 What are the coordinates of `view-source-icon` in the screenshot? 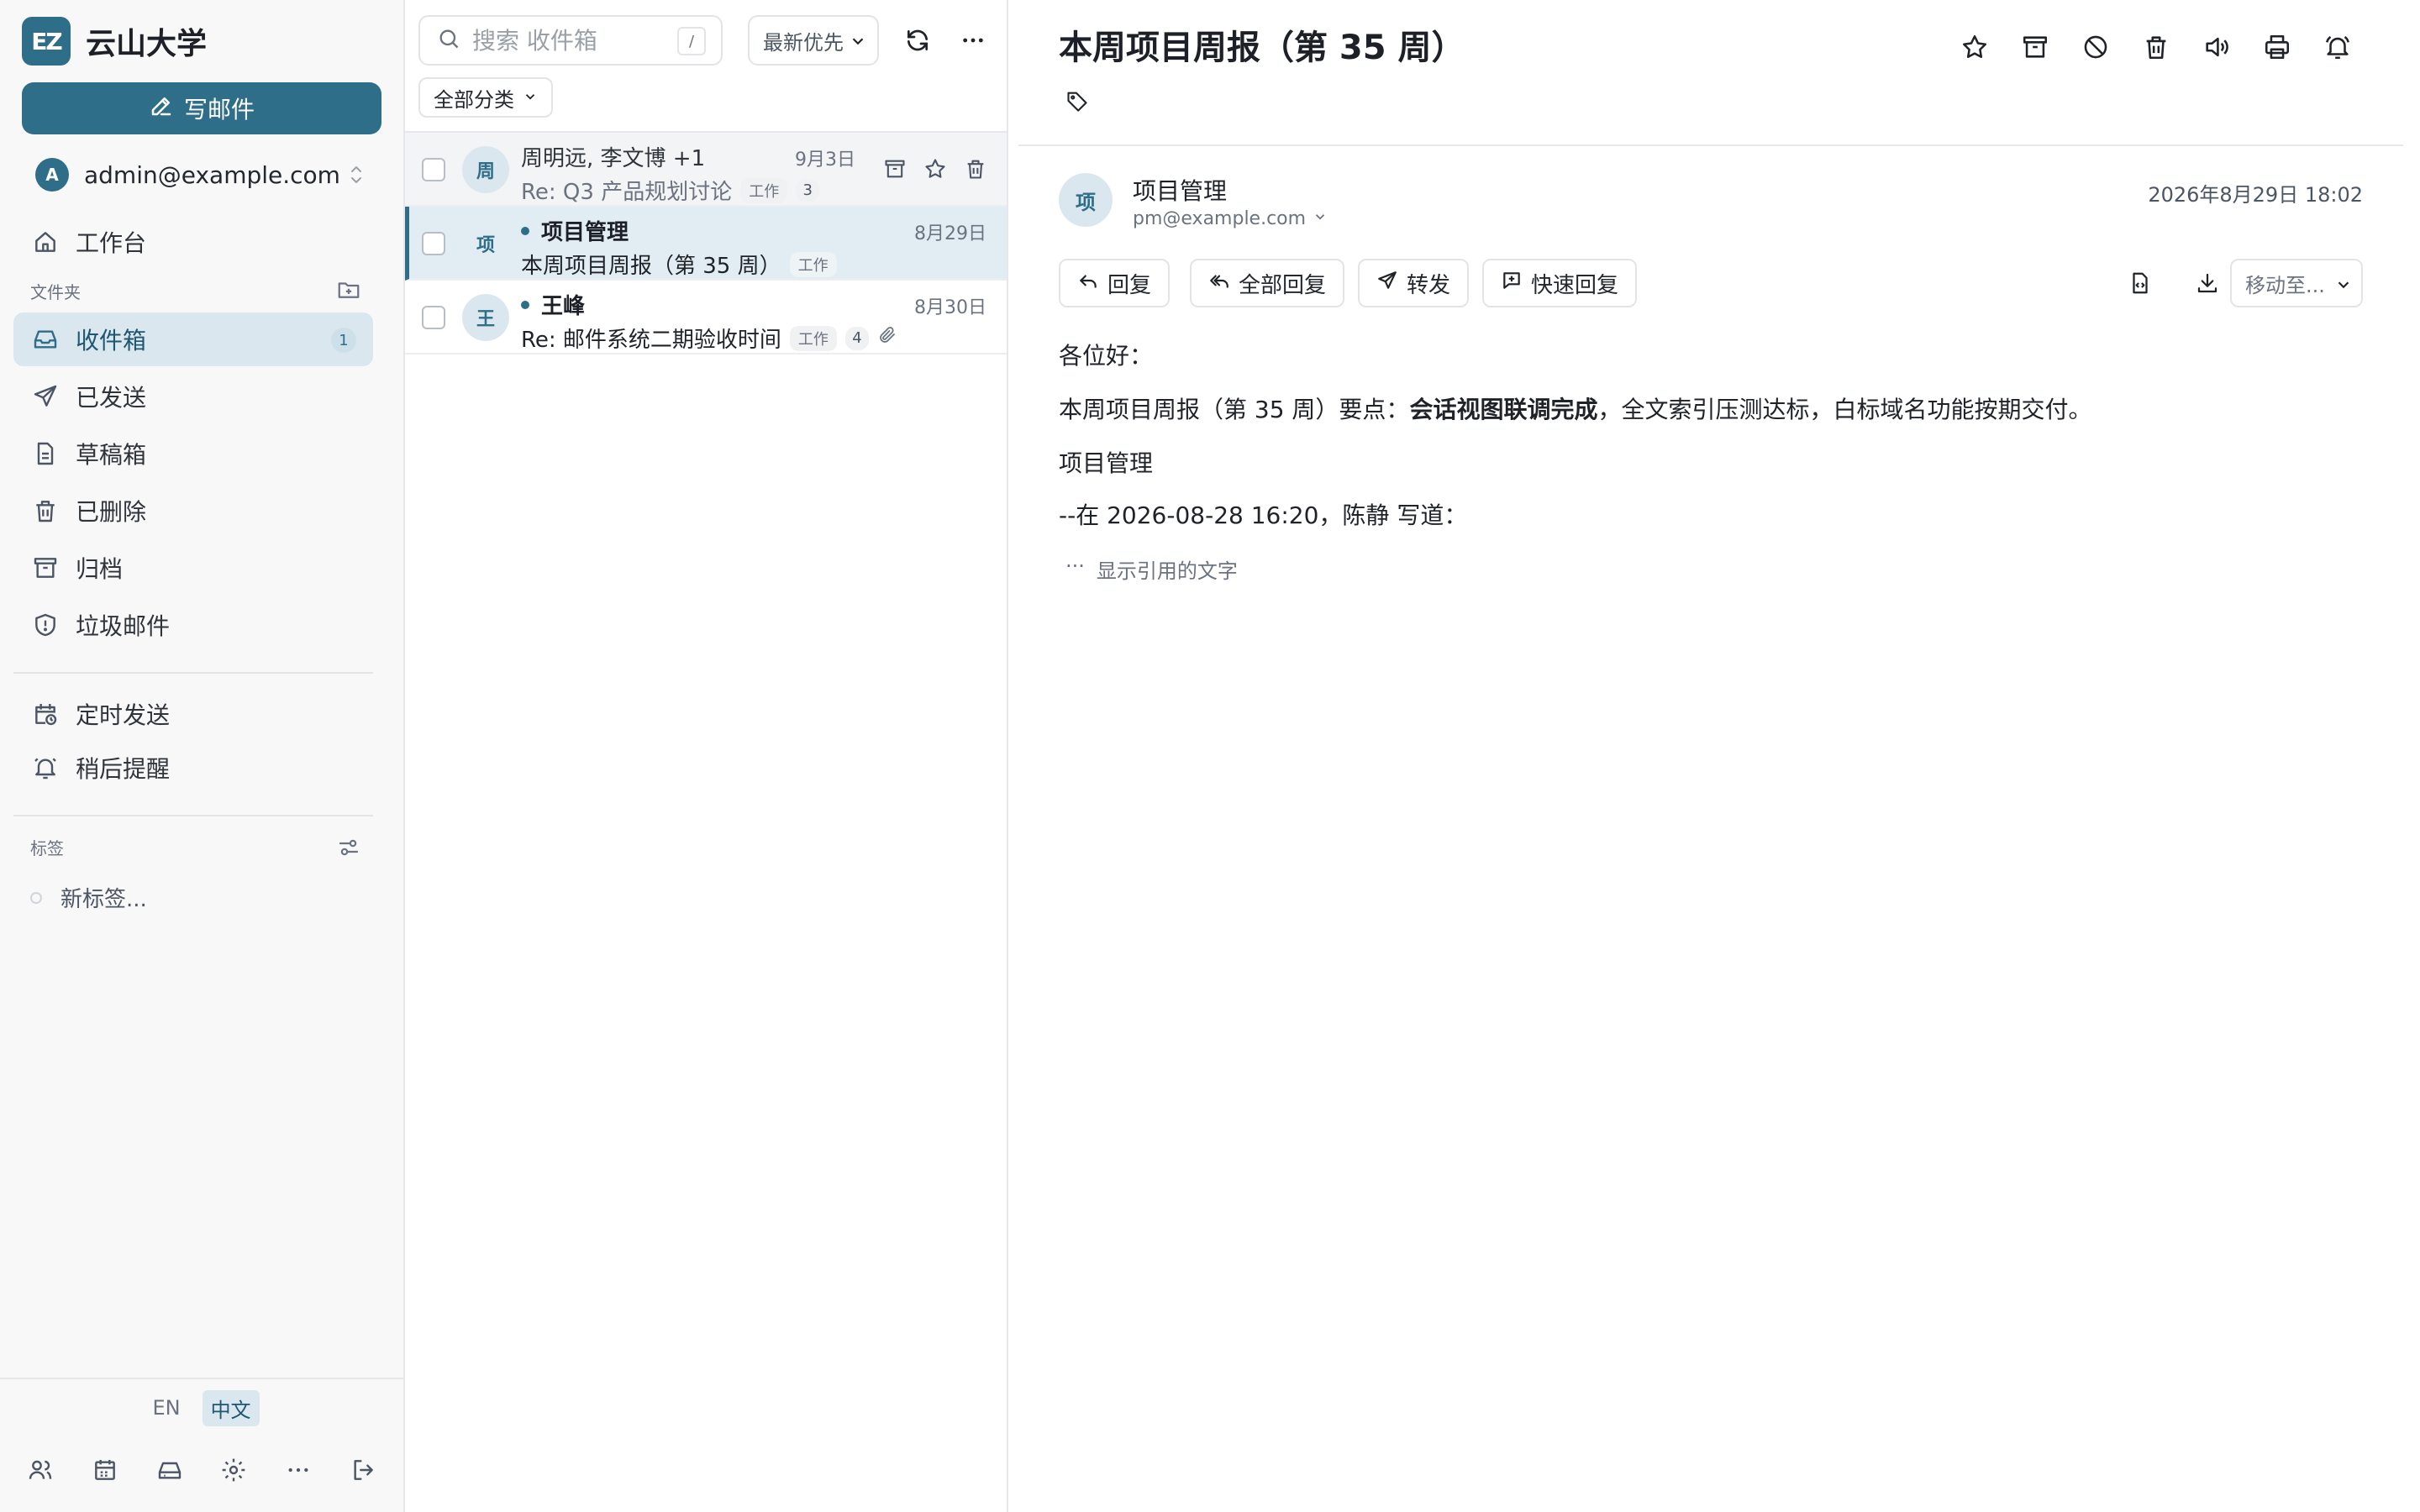 It's located at (2141, 283).